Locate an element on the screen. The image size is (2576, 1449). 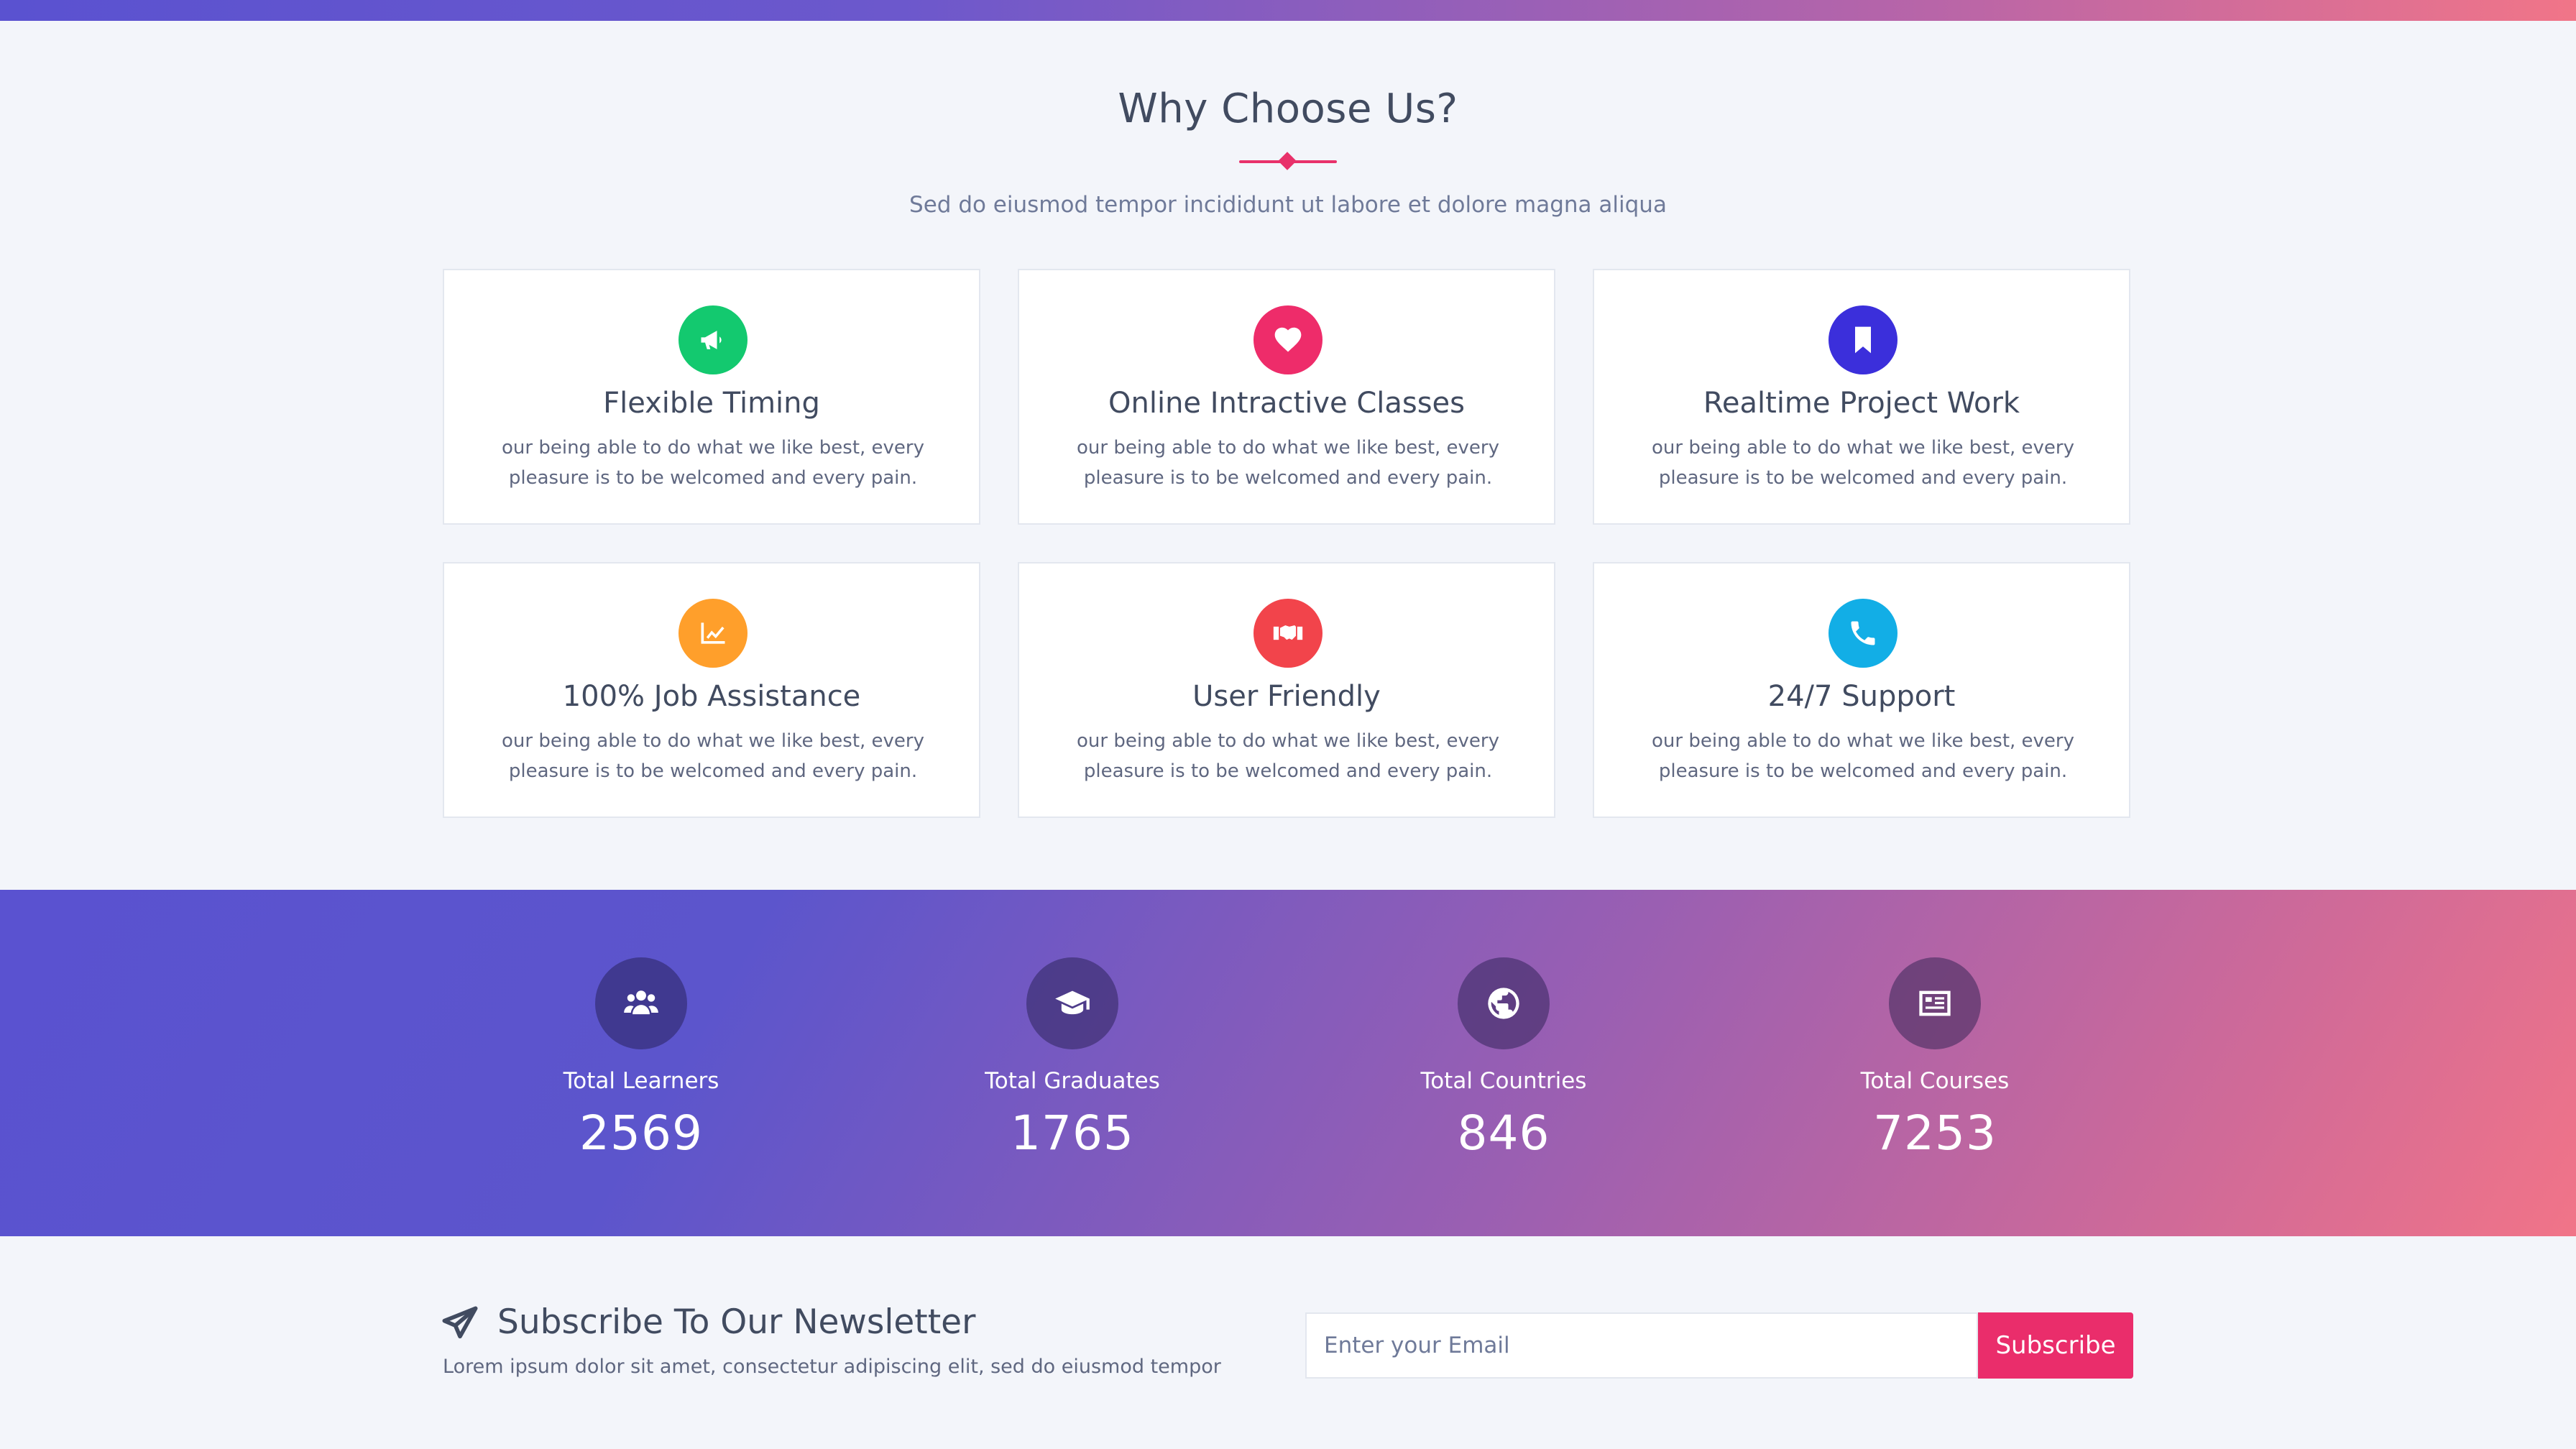
card-title: User Friendly is located at coordinates (1286, 696).